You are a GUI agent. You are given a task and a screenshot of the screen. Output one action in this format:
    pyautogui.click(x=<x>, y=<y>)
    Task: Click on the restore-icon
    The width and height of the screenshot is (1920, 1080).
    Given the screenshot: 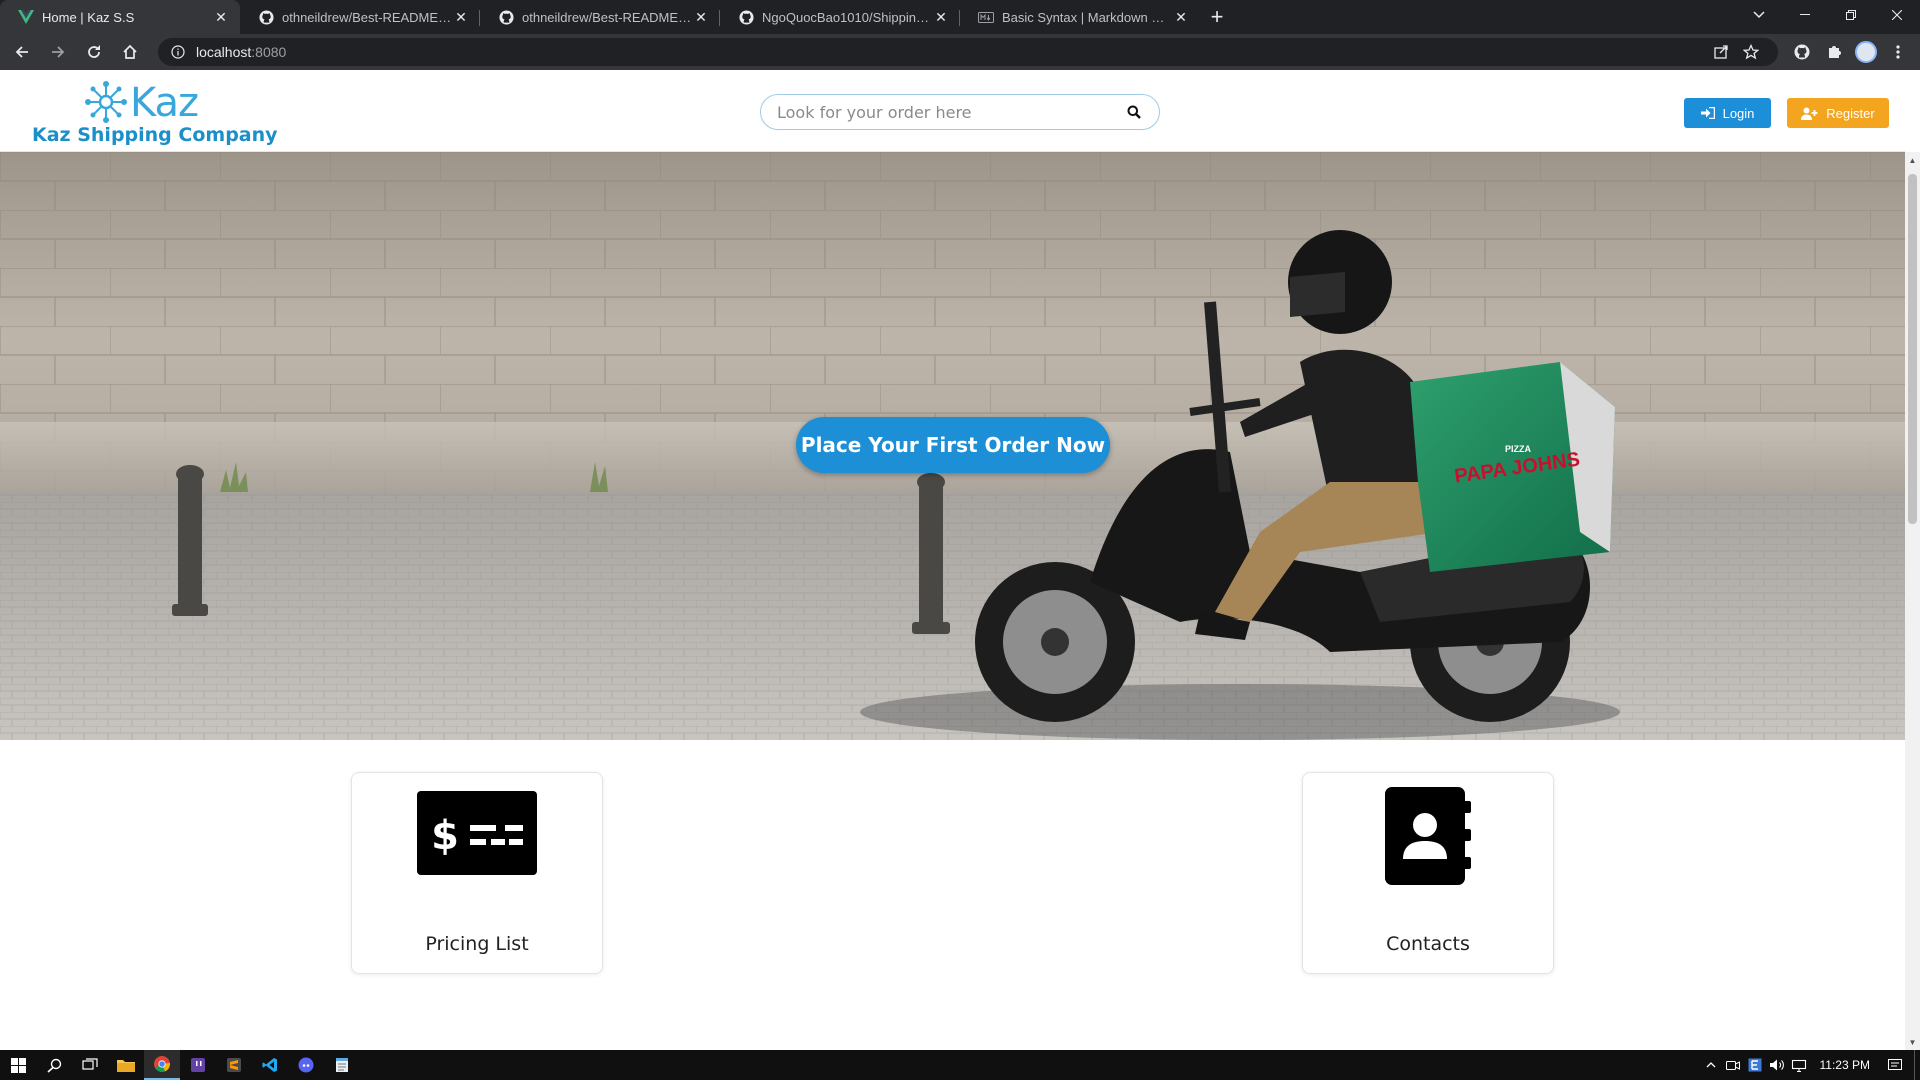 What is the action you would take?
    pyautogui.click(x=1851, y=15)
    